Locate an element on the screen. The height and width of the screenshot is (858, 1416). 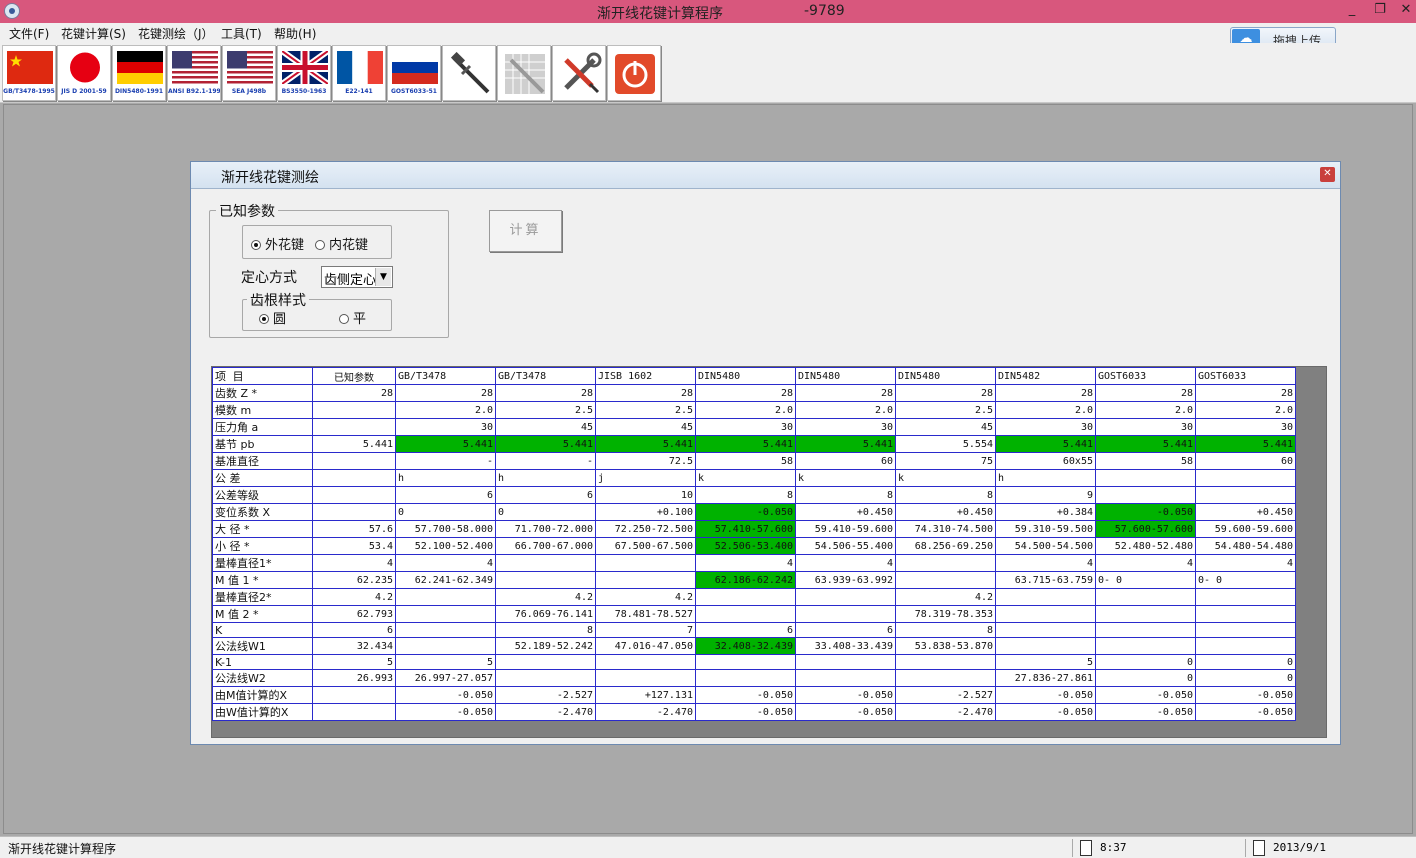
table-cell: 60x55 is located at coordinates (1045, 461).